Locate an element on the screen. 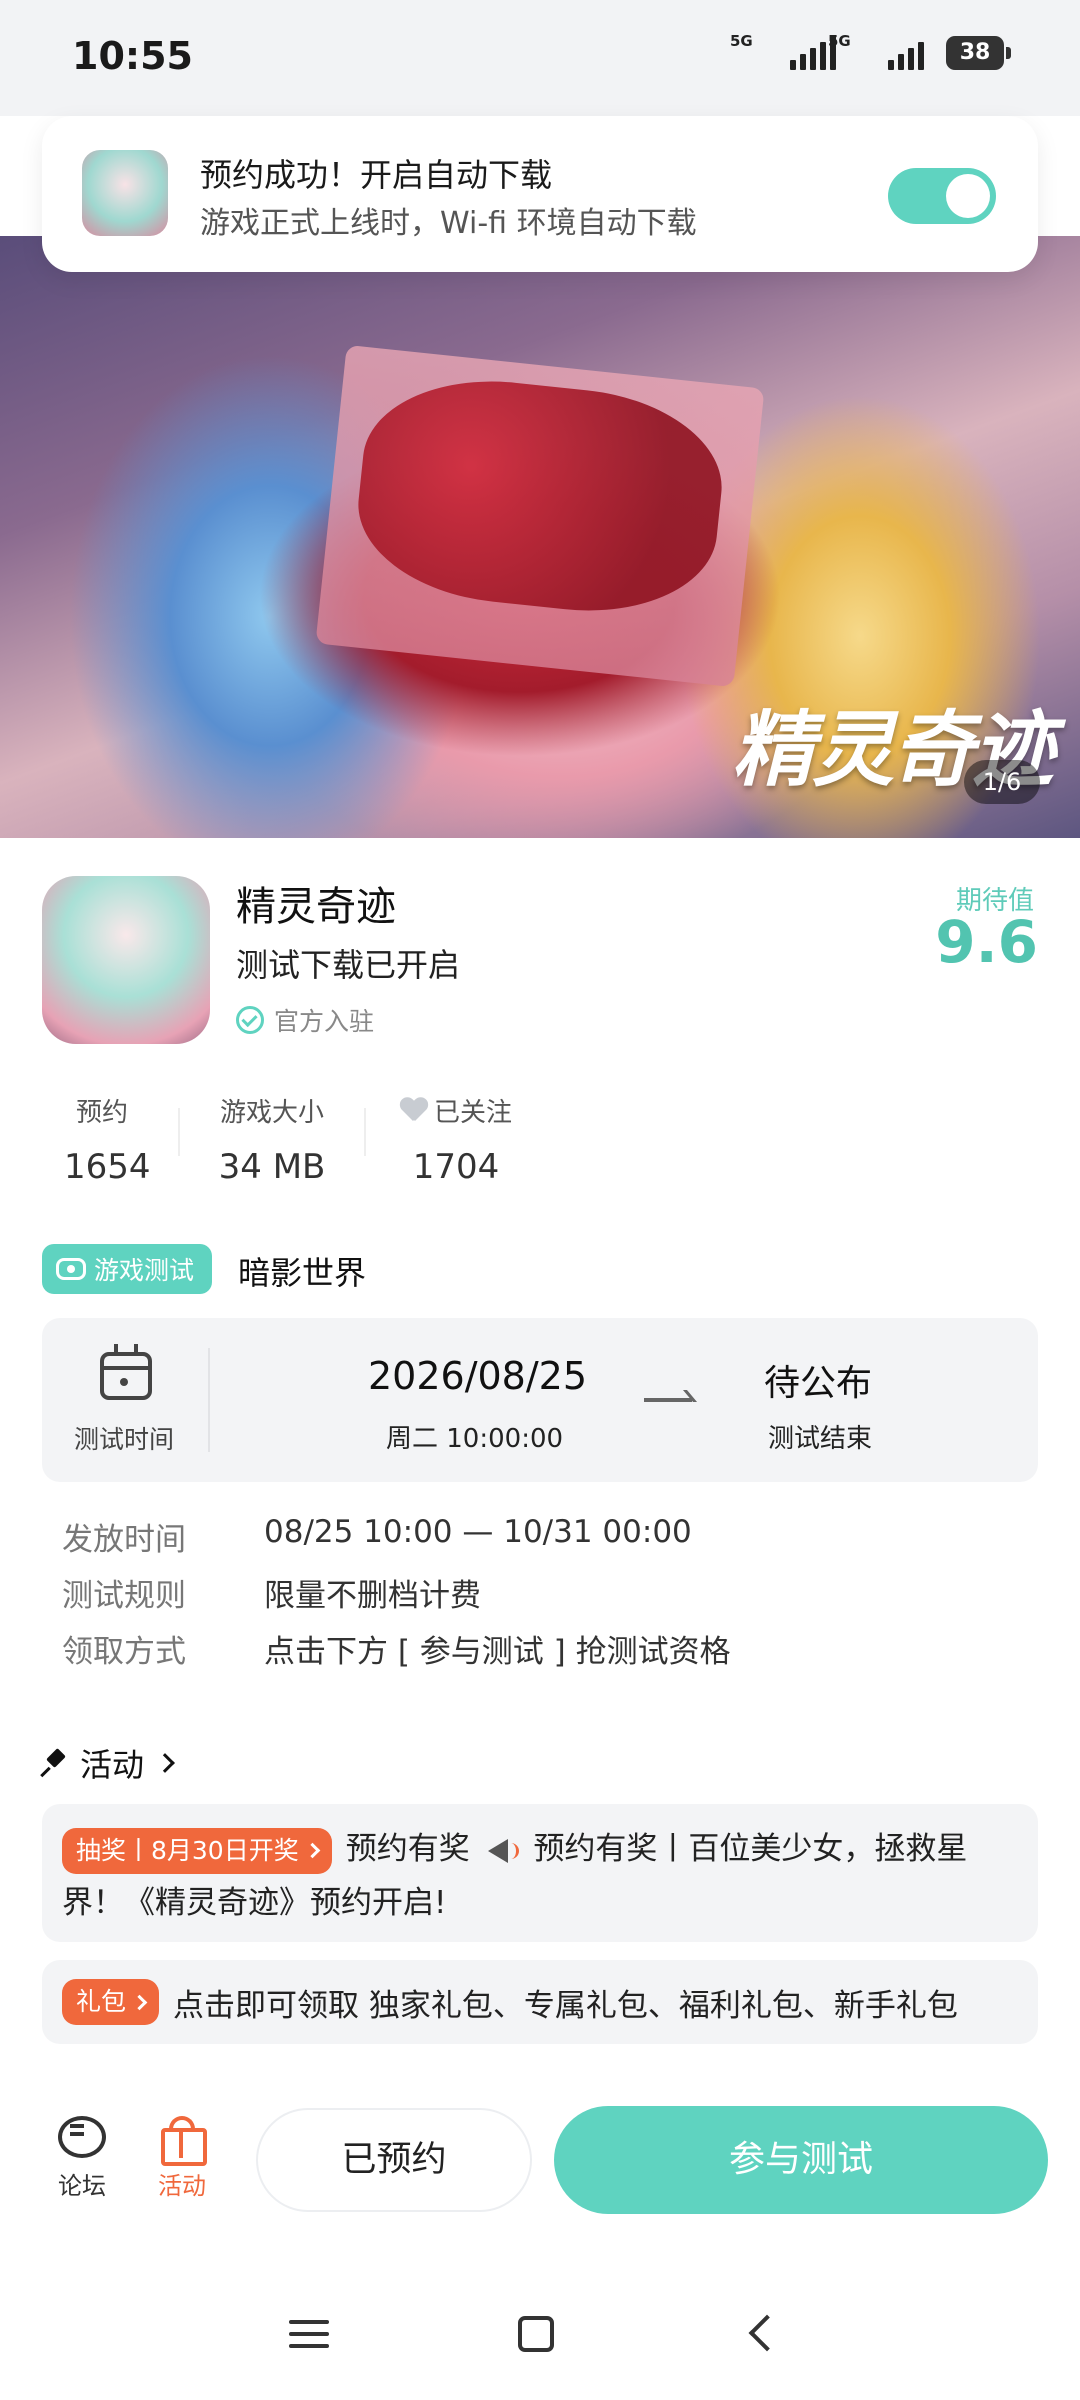 Image resolution: width=1080 pixels, height=2400 pixels. game-name: 精灵奇迹 is located at coordinates (316, 907).